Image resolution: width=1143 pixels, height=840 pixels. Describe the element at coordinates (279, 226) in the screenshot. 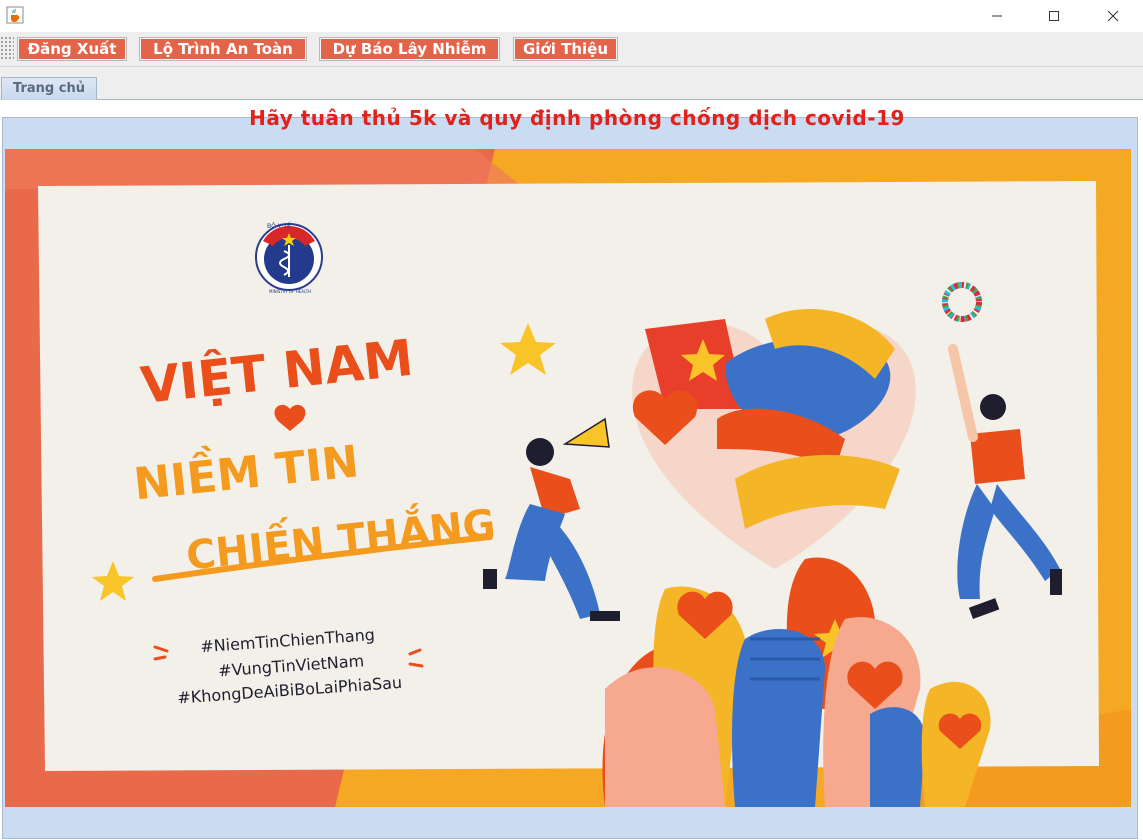

I see `ministry-logo-text: BỘ Y TẾ` at that location.